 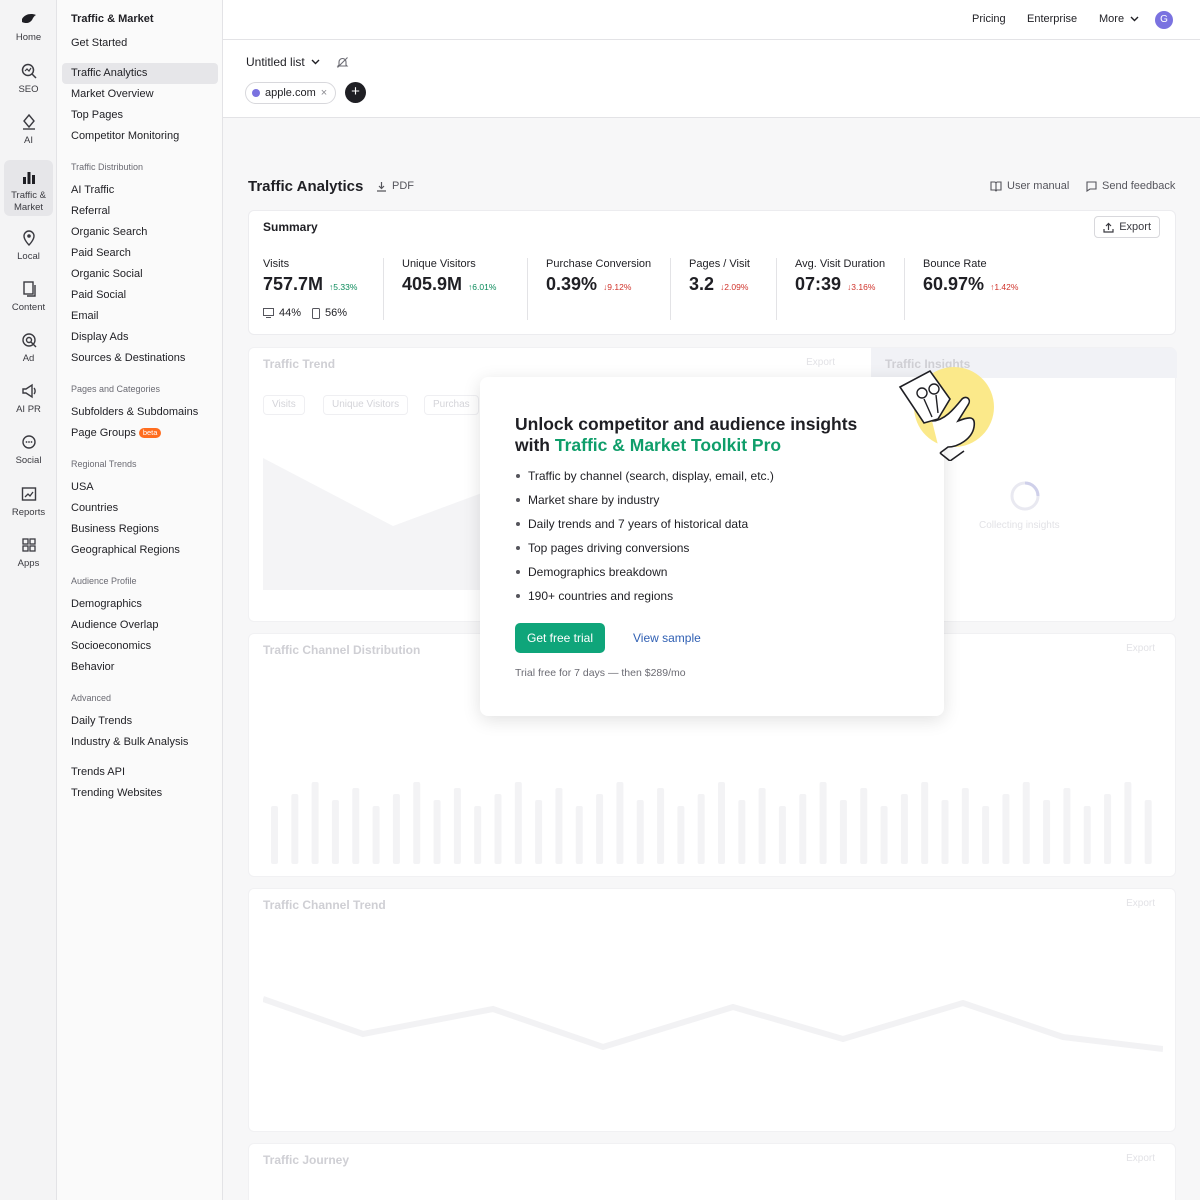 I want to click on metric-unique-visitors: Unique Visitors 405.9M ↑6.01%, so click(x=449, y=276).